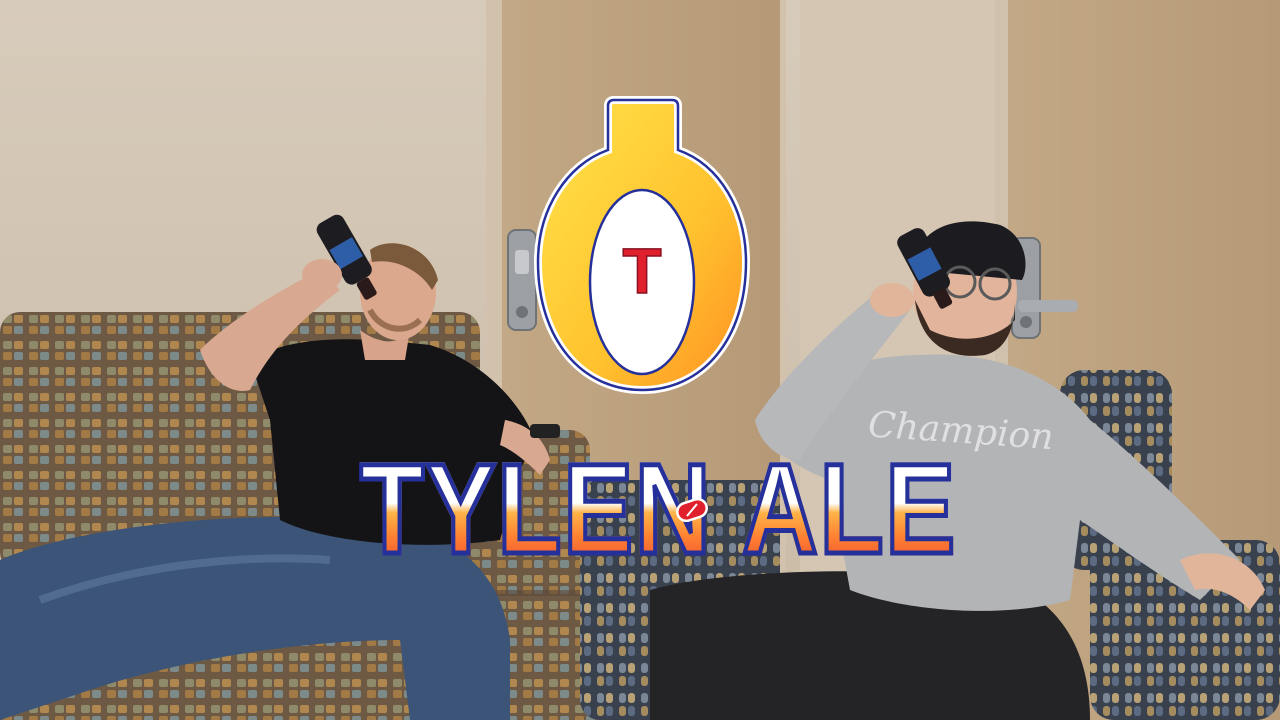 The image size is (1280, 720). What do you see at coordinates (535, 509) in the screenshot?
I see `title-word-left: TYLEN` at bounding box center [535, 509].